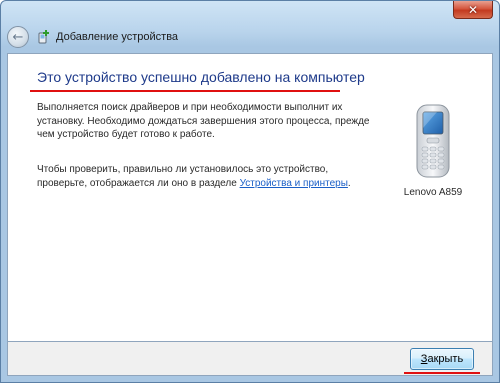  I want to click on window-close-button: ✕, so click(473, 10).